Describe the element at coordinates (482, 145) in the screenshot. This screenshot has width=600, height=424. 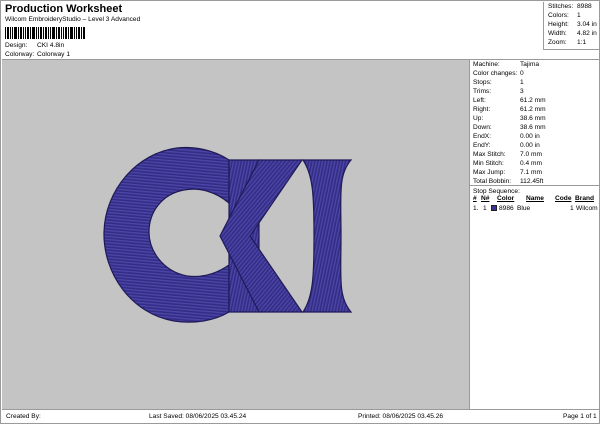
I see `info-label: EndY:` at that location.